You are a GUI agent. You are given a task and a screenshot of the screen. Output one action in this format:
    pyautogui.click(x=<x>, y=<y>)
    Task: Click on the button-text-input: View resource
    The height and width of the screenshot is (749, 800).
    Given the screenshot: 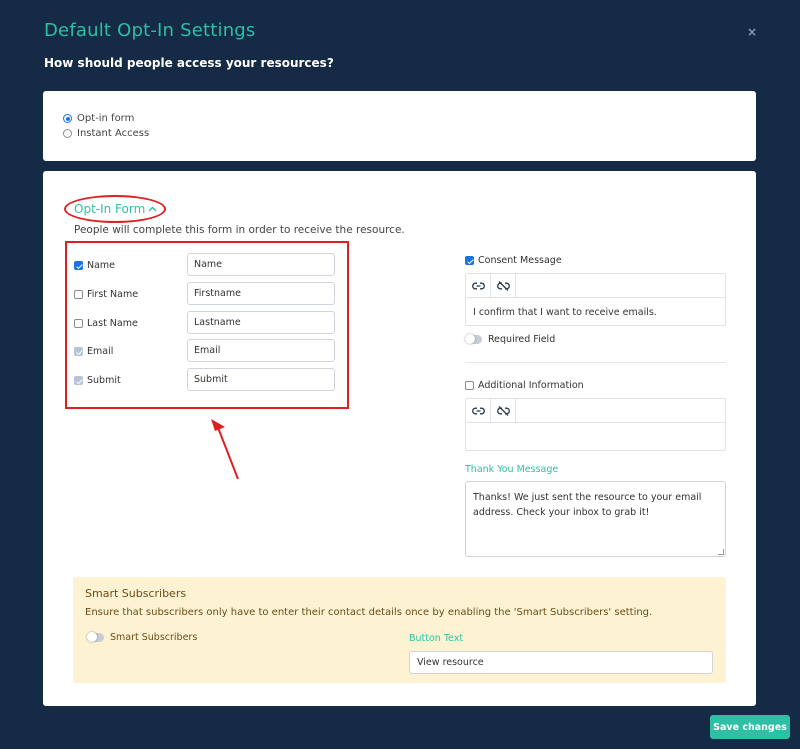 What is the action you would take?
    pyautogui.click(x=561, y=662)
    